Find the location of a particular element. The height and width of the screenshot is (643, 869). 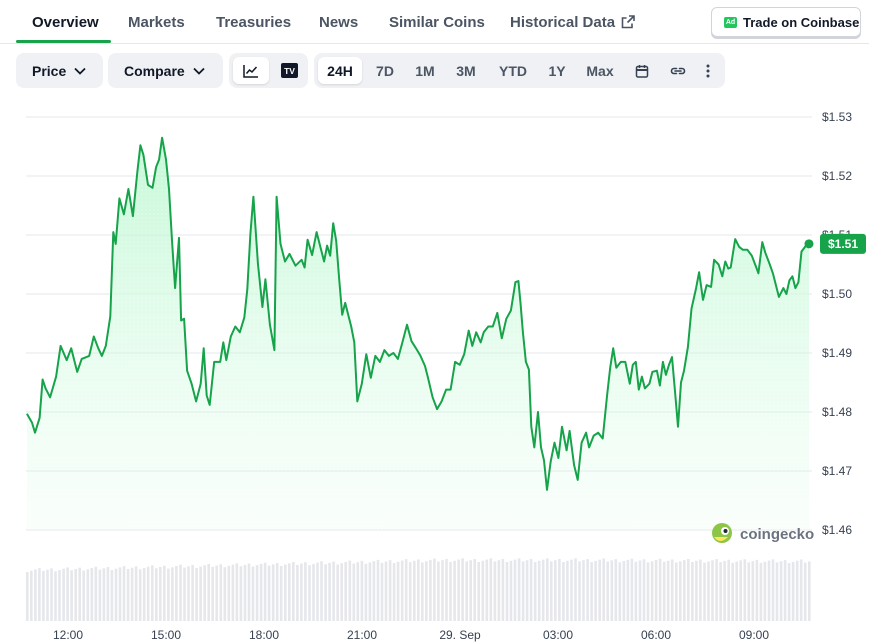

price-dropdown: Price is located at coordinates (59, 70).